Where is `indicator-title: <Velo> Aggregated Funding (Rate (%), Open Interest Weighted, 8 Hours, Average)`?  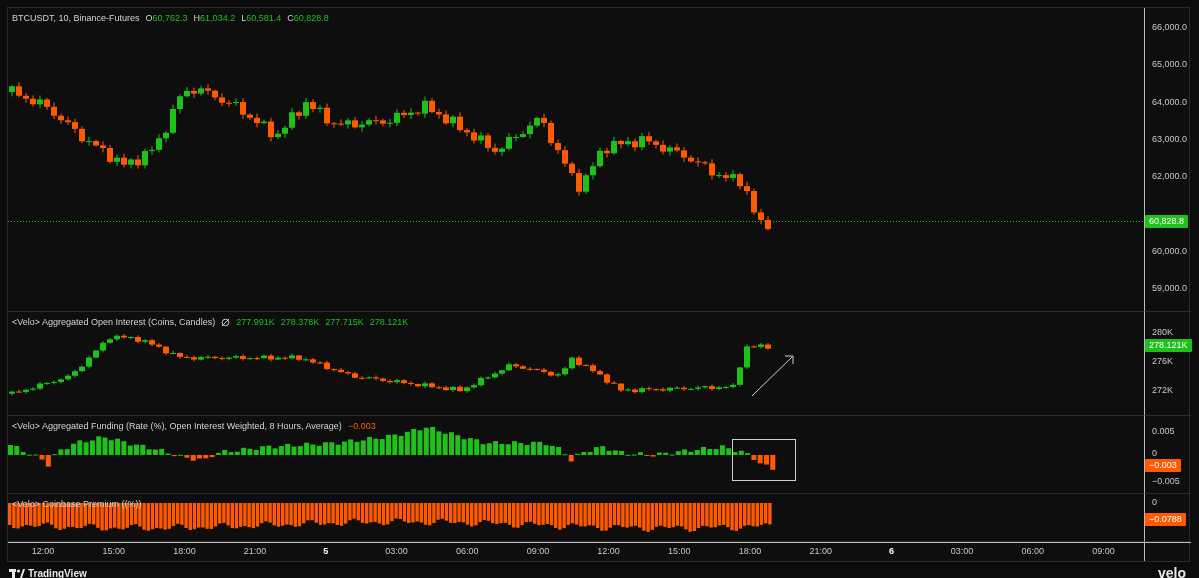 indicator-title: <Velo> Aggregated Funding (Rate (%), Open Interest Weighted, 8 Hours, Average) is located at coordinates (177, 426).